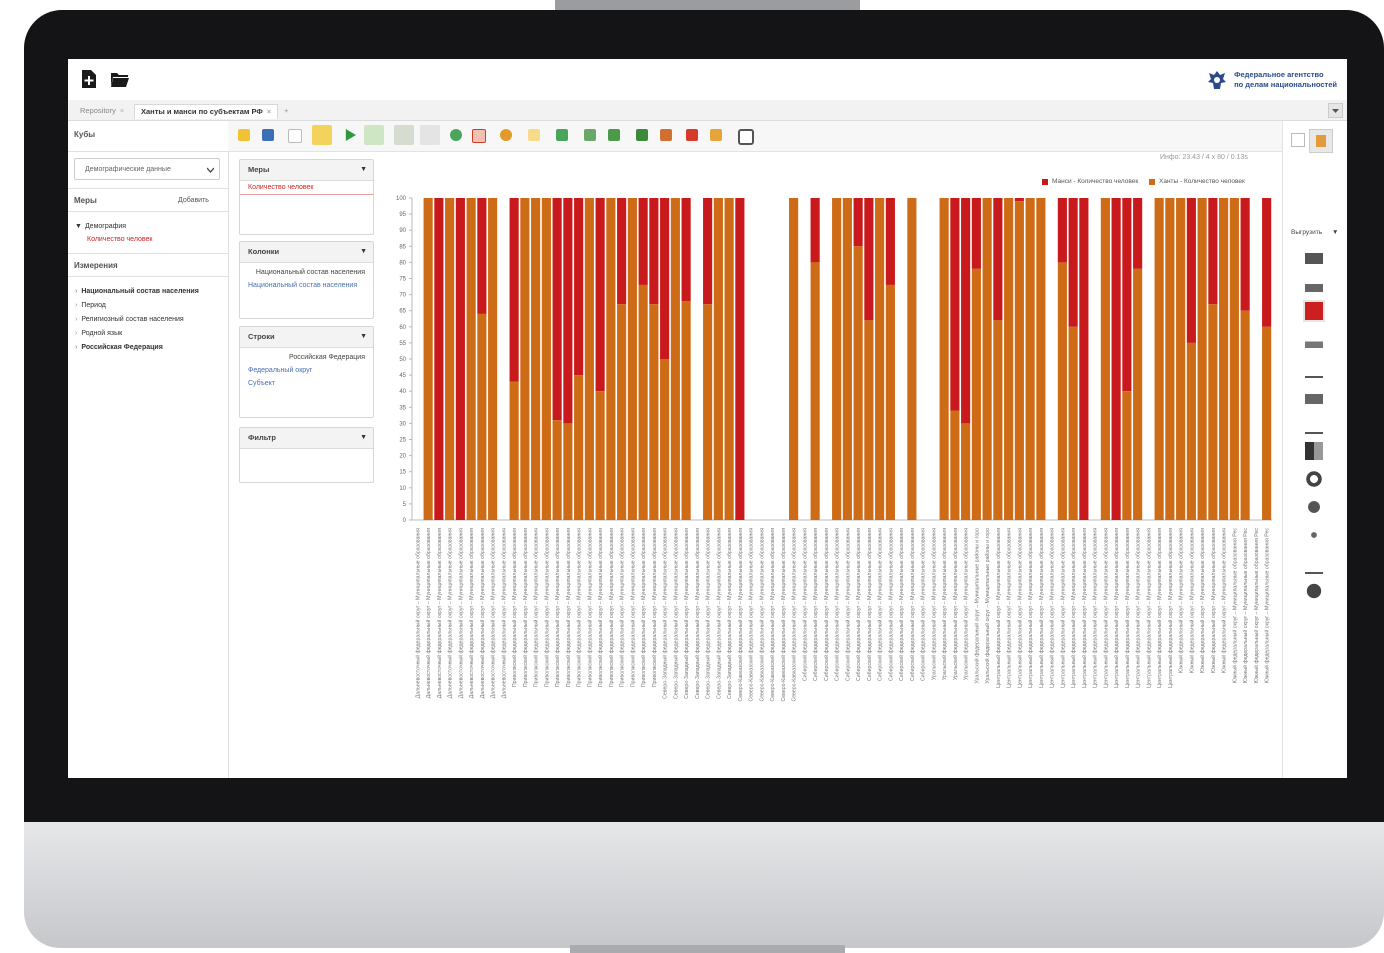  I want to click on new-query-icon, so click(295, 136).